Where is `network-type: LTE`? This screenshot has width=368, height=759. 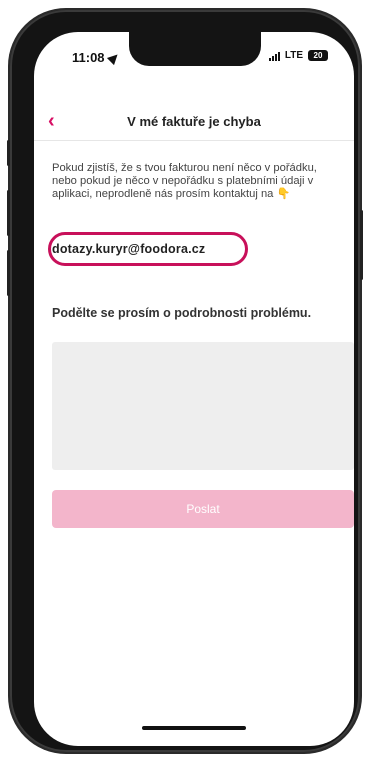
network-type: LTE is located at coordinates (293, 55).